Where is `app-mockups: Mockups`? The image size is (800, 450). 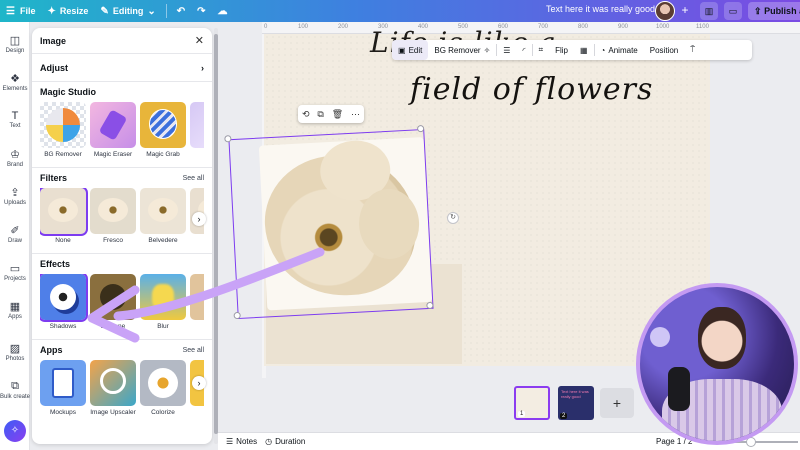 app-mockups: Mockups is located at coordinates (63, 388).